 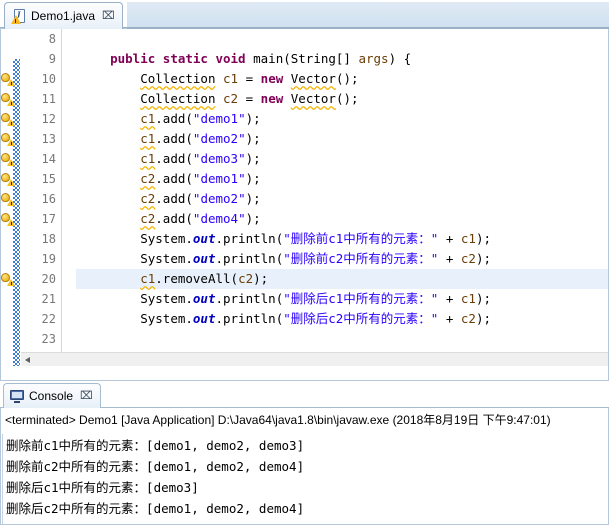 I want to click on console-output-line: 删除前c2中所有的元素：[demo1, demo2, demo4], so click(x=155, y=466).